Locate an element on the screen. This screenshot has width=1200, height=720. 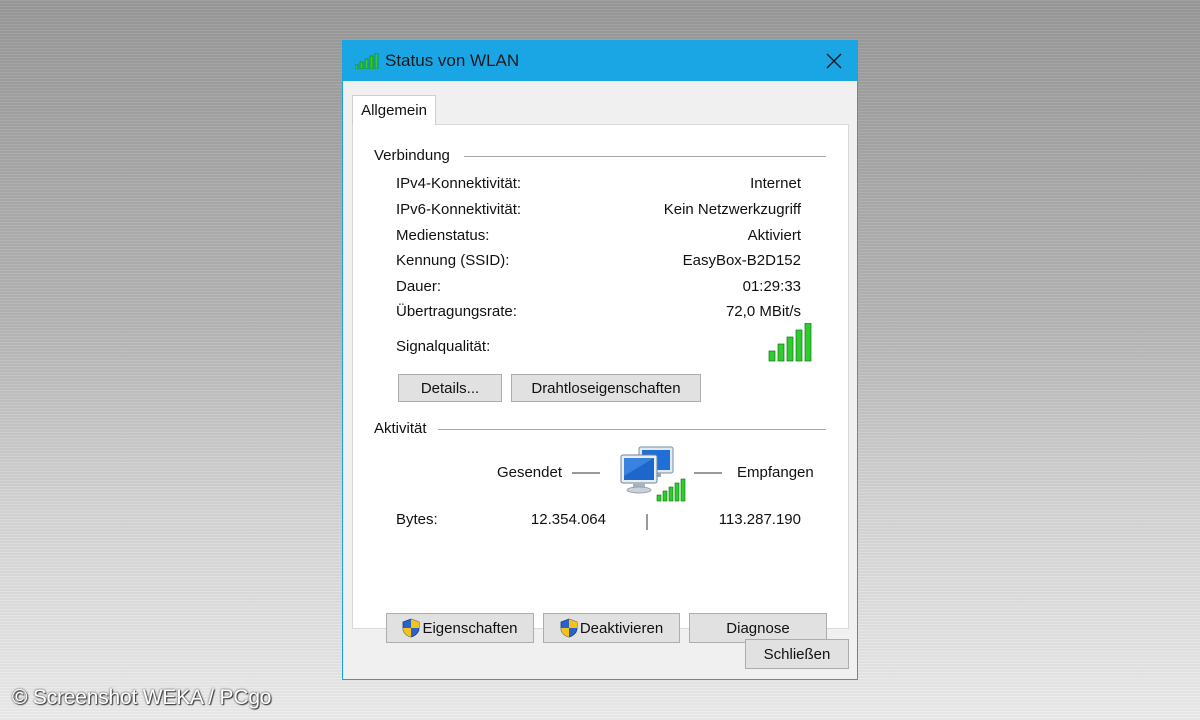
signal-quality-label: Signalqualität: is located at coordinates (443, 346).